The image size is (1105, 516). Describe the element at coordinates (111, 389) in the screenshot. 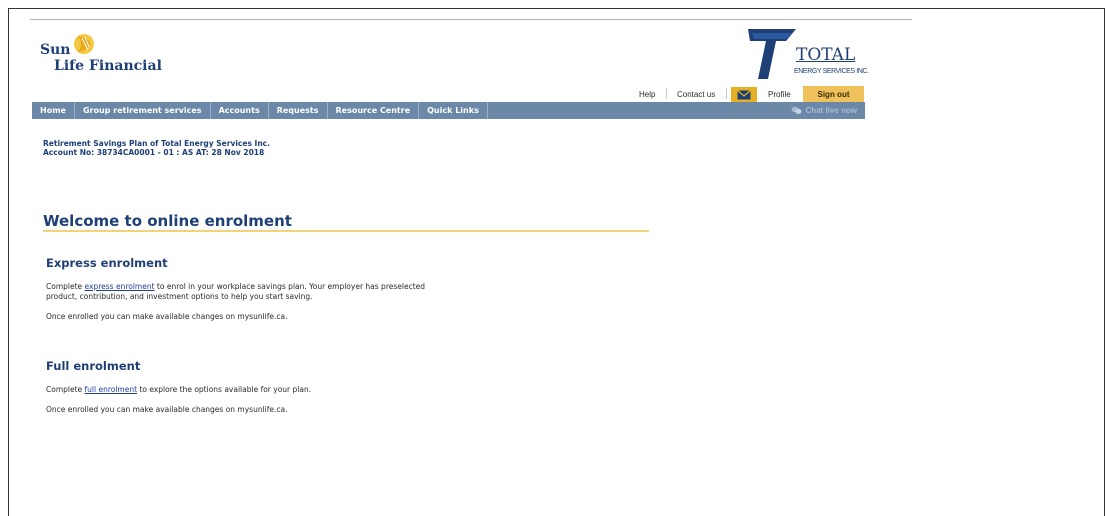

I see `full-enrolment-link: full enrolment` at that location.